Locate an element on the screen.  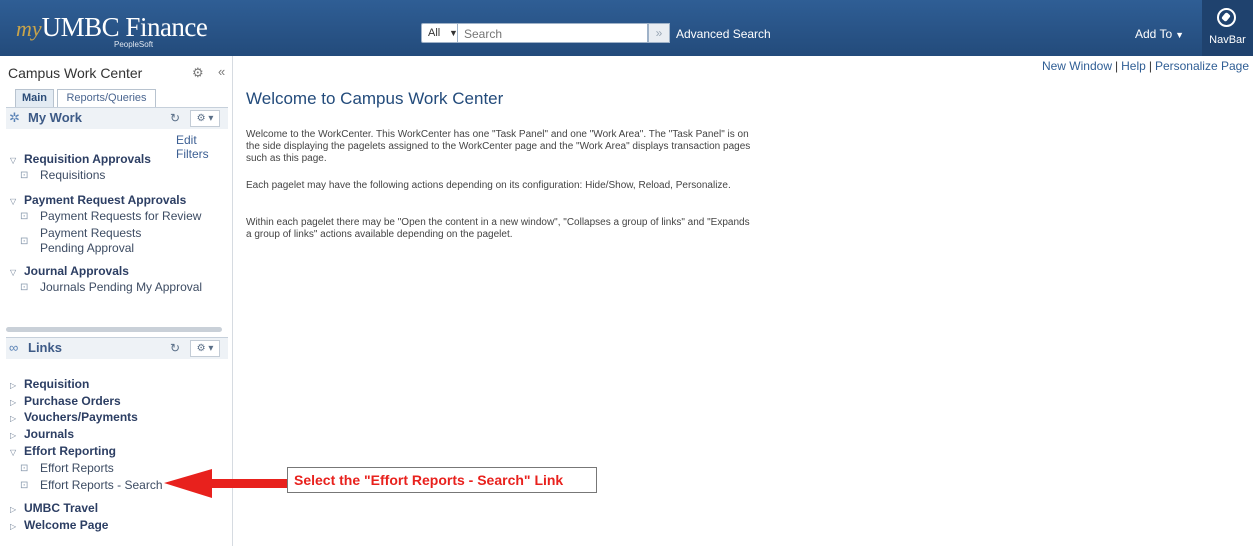
new-window-link: New Window is located at coordinates (1077, 66).